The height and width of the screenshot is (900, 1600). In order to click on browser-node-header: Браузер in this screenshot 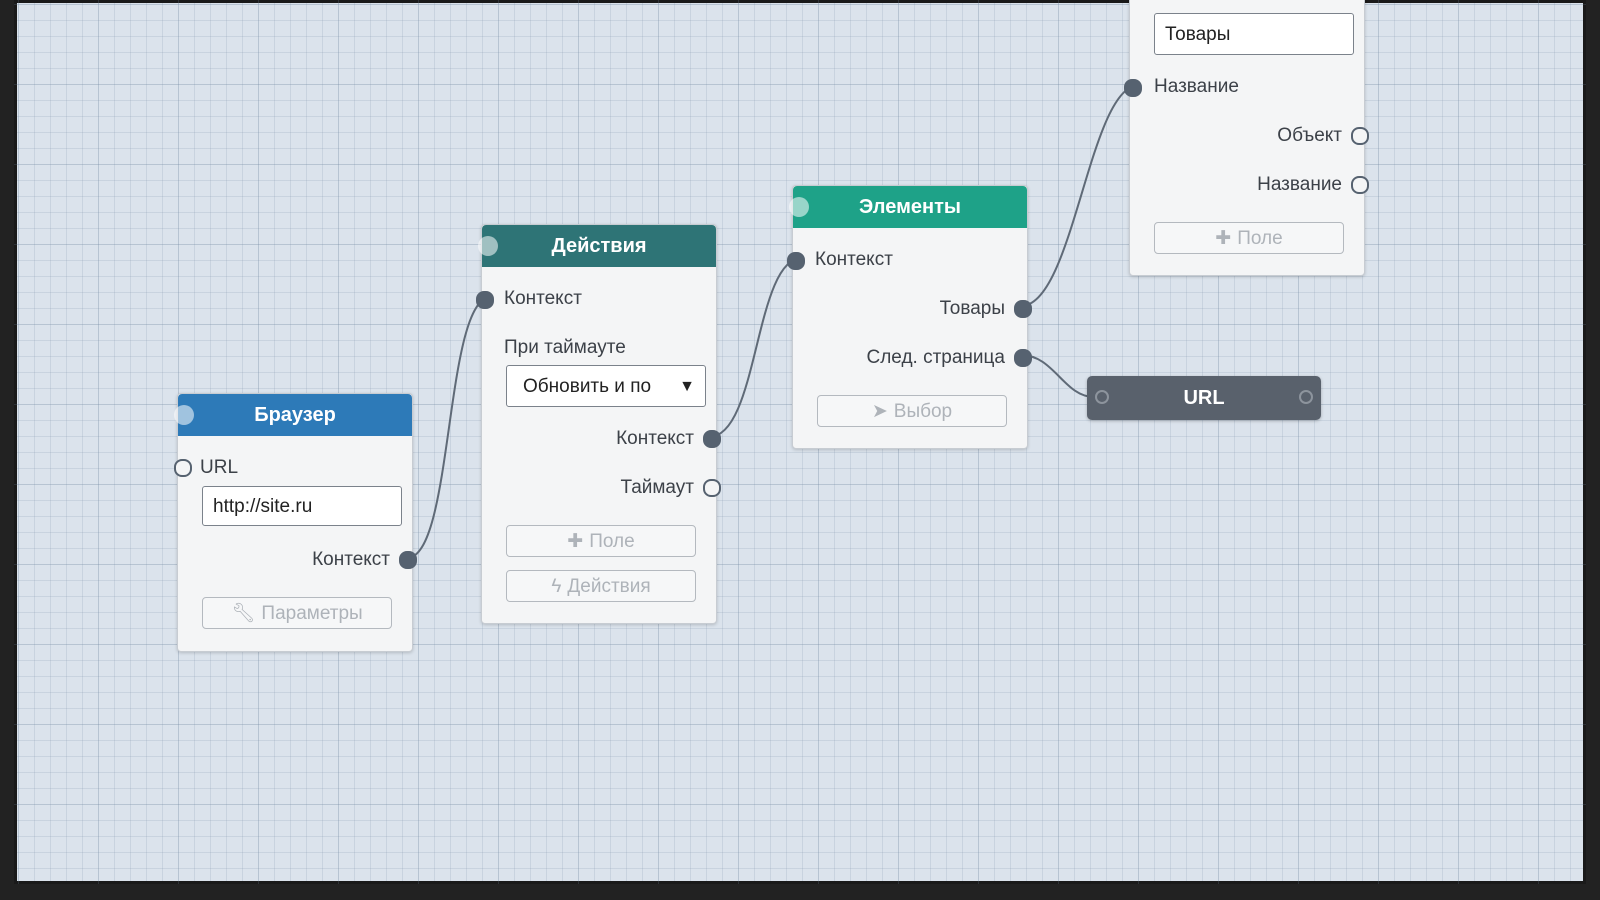, I will do `click(293, 415)`.